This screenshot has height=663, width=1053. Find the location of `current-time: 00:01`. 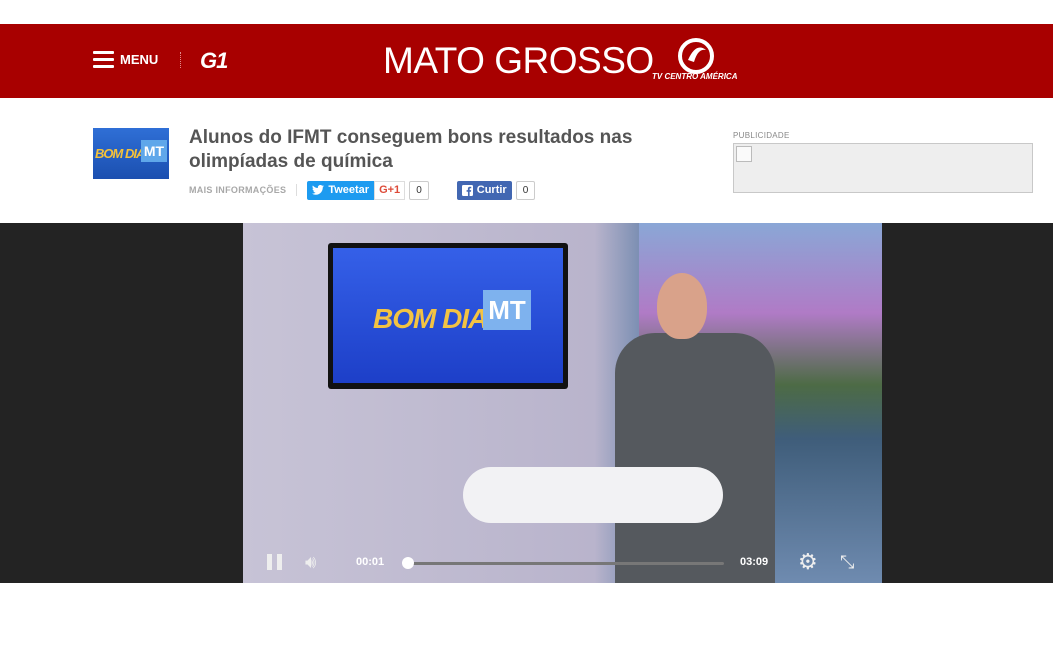

current-time: 00:01 is located at coordinates (370, 562).